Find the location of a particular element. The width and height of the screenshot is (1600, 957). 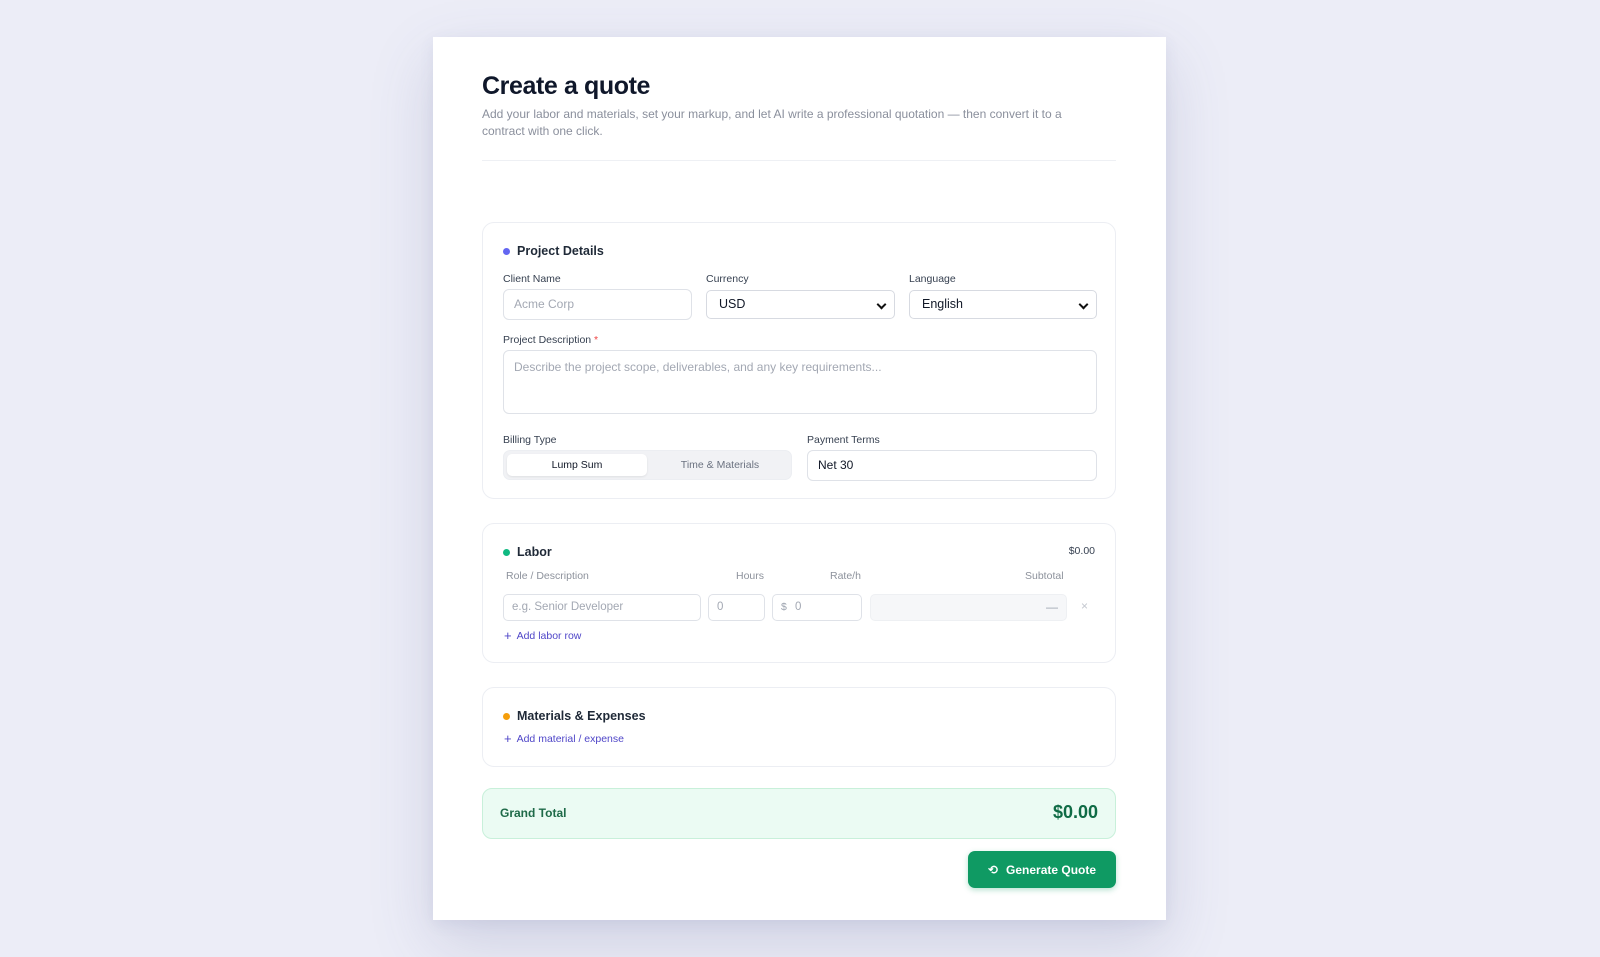

divider is located at coordinates (799, 160).